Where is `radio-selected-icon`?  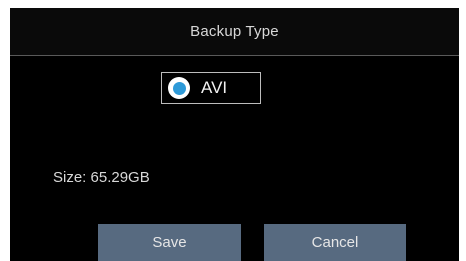
radio-selected-icon is located at coordinates (179, 88).